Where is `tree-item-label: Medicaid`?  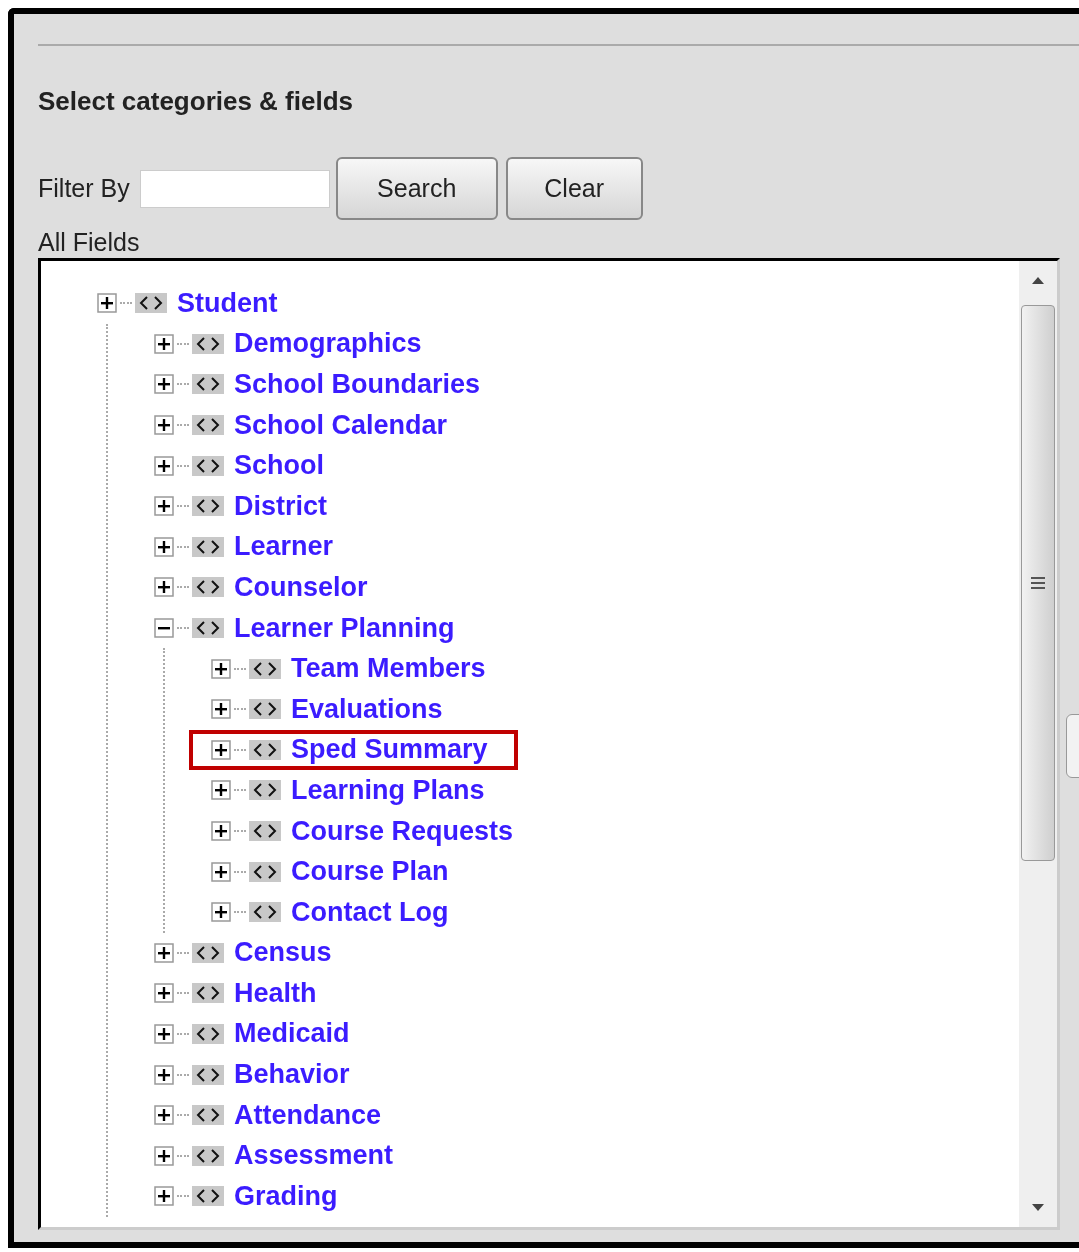 tree-item-label: Medicaid is located at coordinates (292, 1034).